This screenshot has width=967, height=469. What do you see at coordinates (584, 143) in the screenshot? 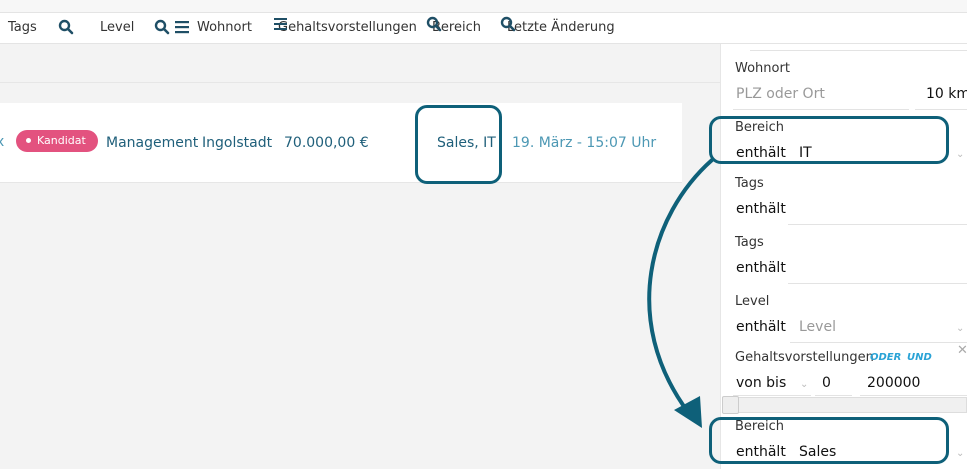
I see `row-datum: 19. März - 15:07 Uhr` at bounding box center [584, 143].